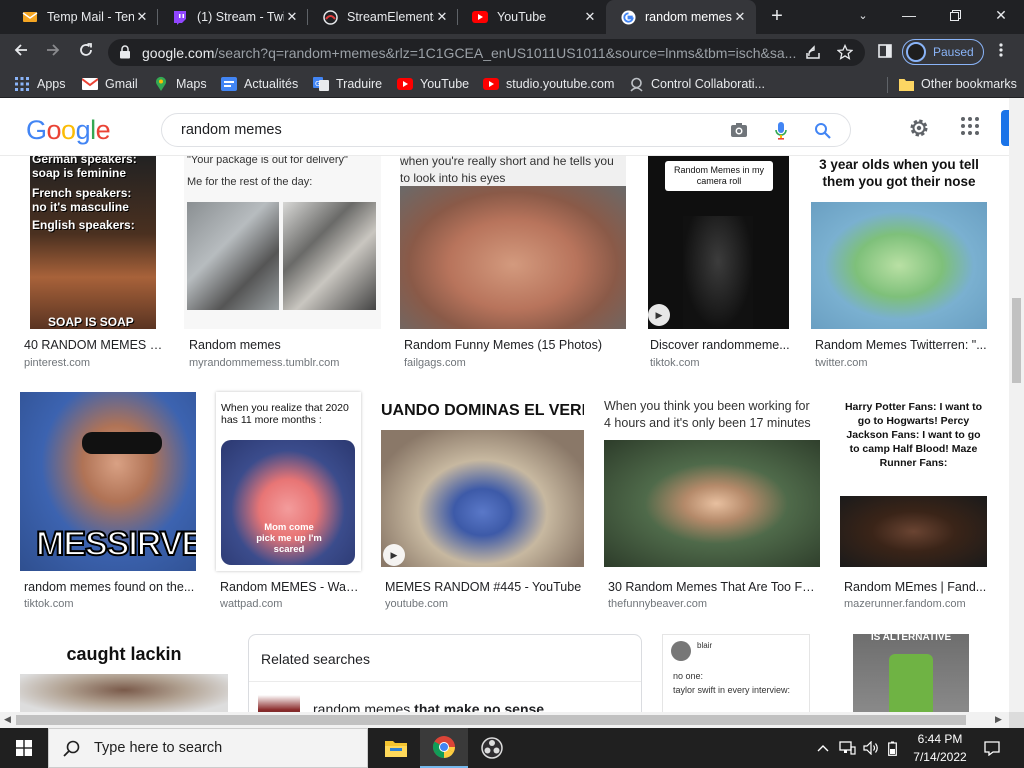 The width and height of the screenshot is (1024, 768). I want to click on file-explorer-button, so click(396, 748).